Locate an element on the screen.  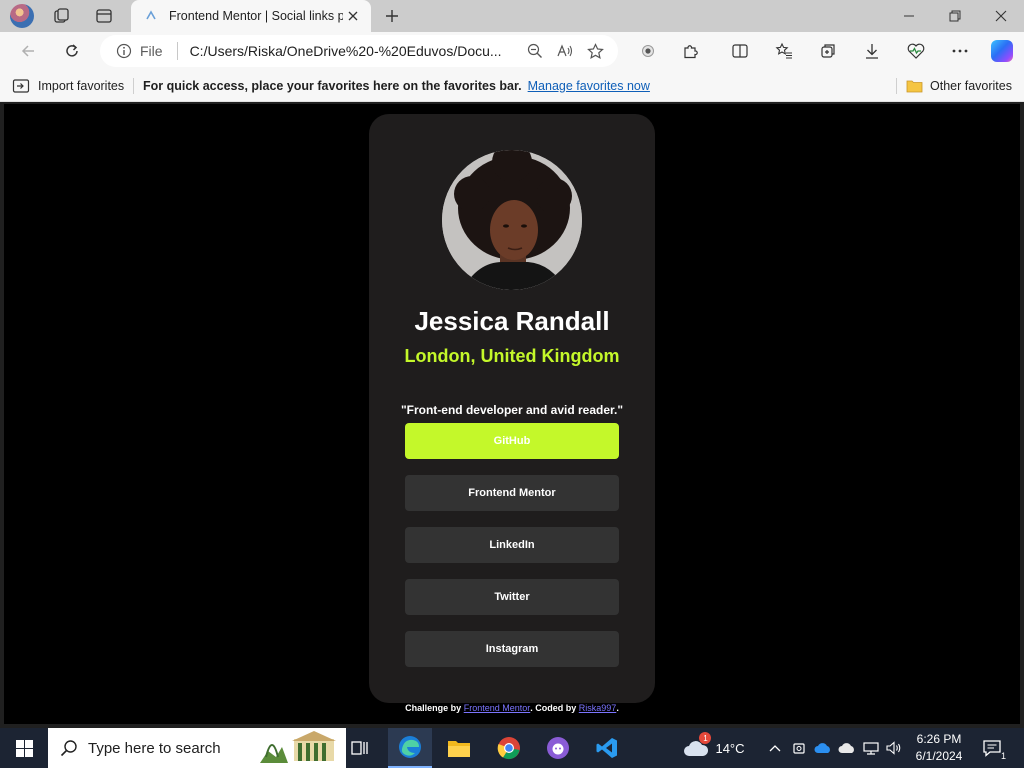
minimize-button is located at coordinates (909, 16).